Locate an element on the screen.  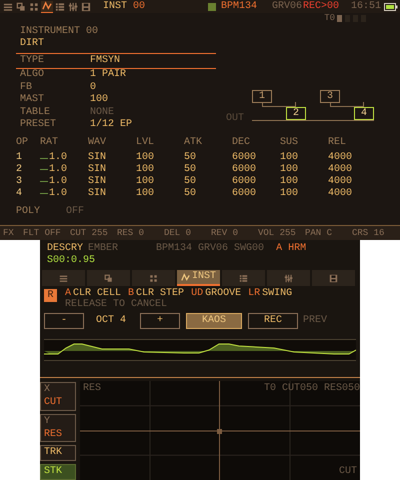
floppy-icon is located at coordinates (333, 278).